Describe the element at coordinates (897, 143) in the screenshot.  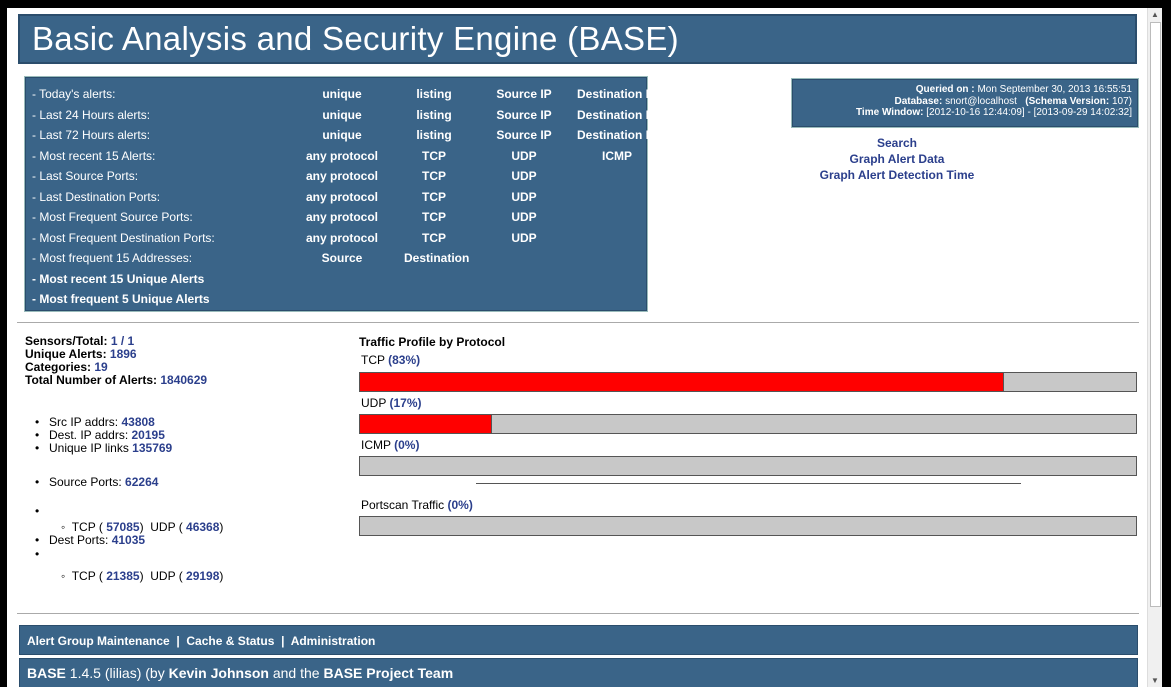
I see `search-link: Search` at that location.